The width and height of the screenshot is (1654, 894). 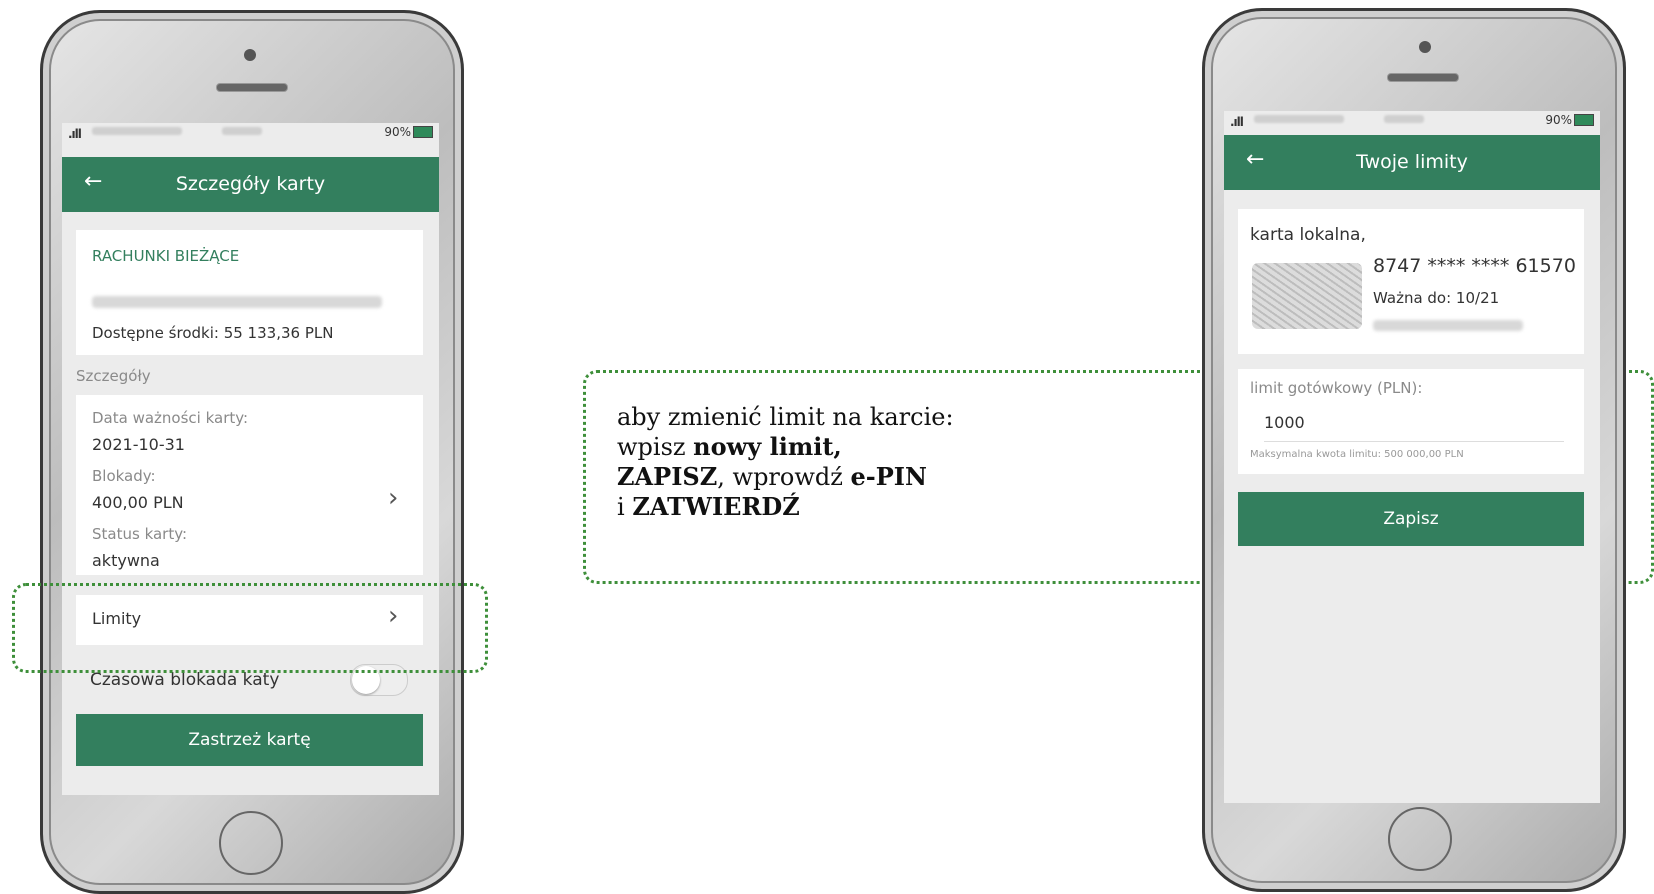 I want to click on available-funds: Dostępne środki: 55 133,36 PLN, so click(x=213, y=333).